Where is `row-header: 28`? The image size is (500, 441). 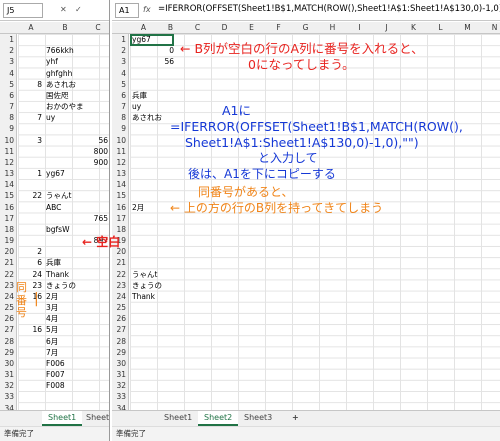 row-header: 28 is located at coordinates (8, 341).